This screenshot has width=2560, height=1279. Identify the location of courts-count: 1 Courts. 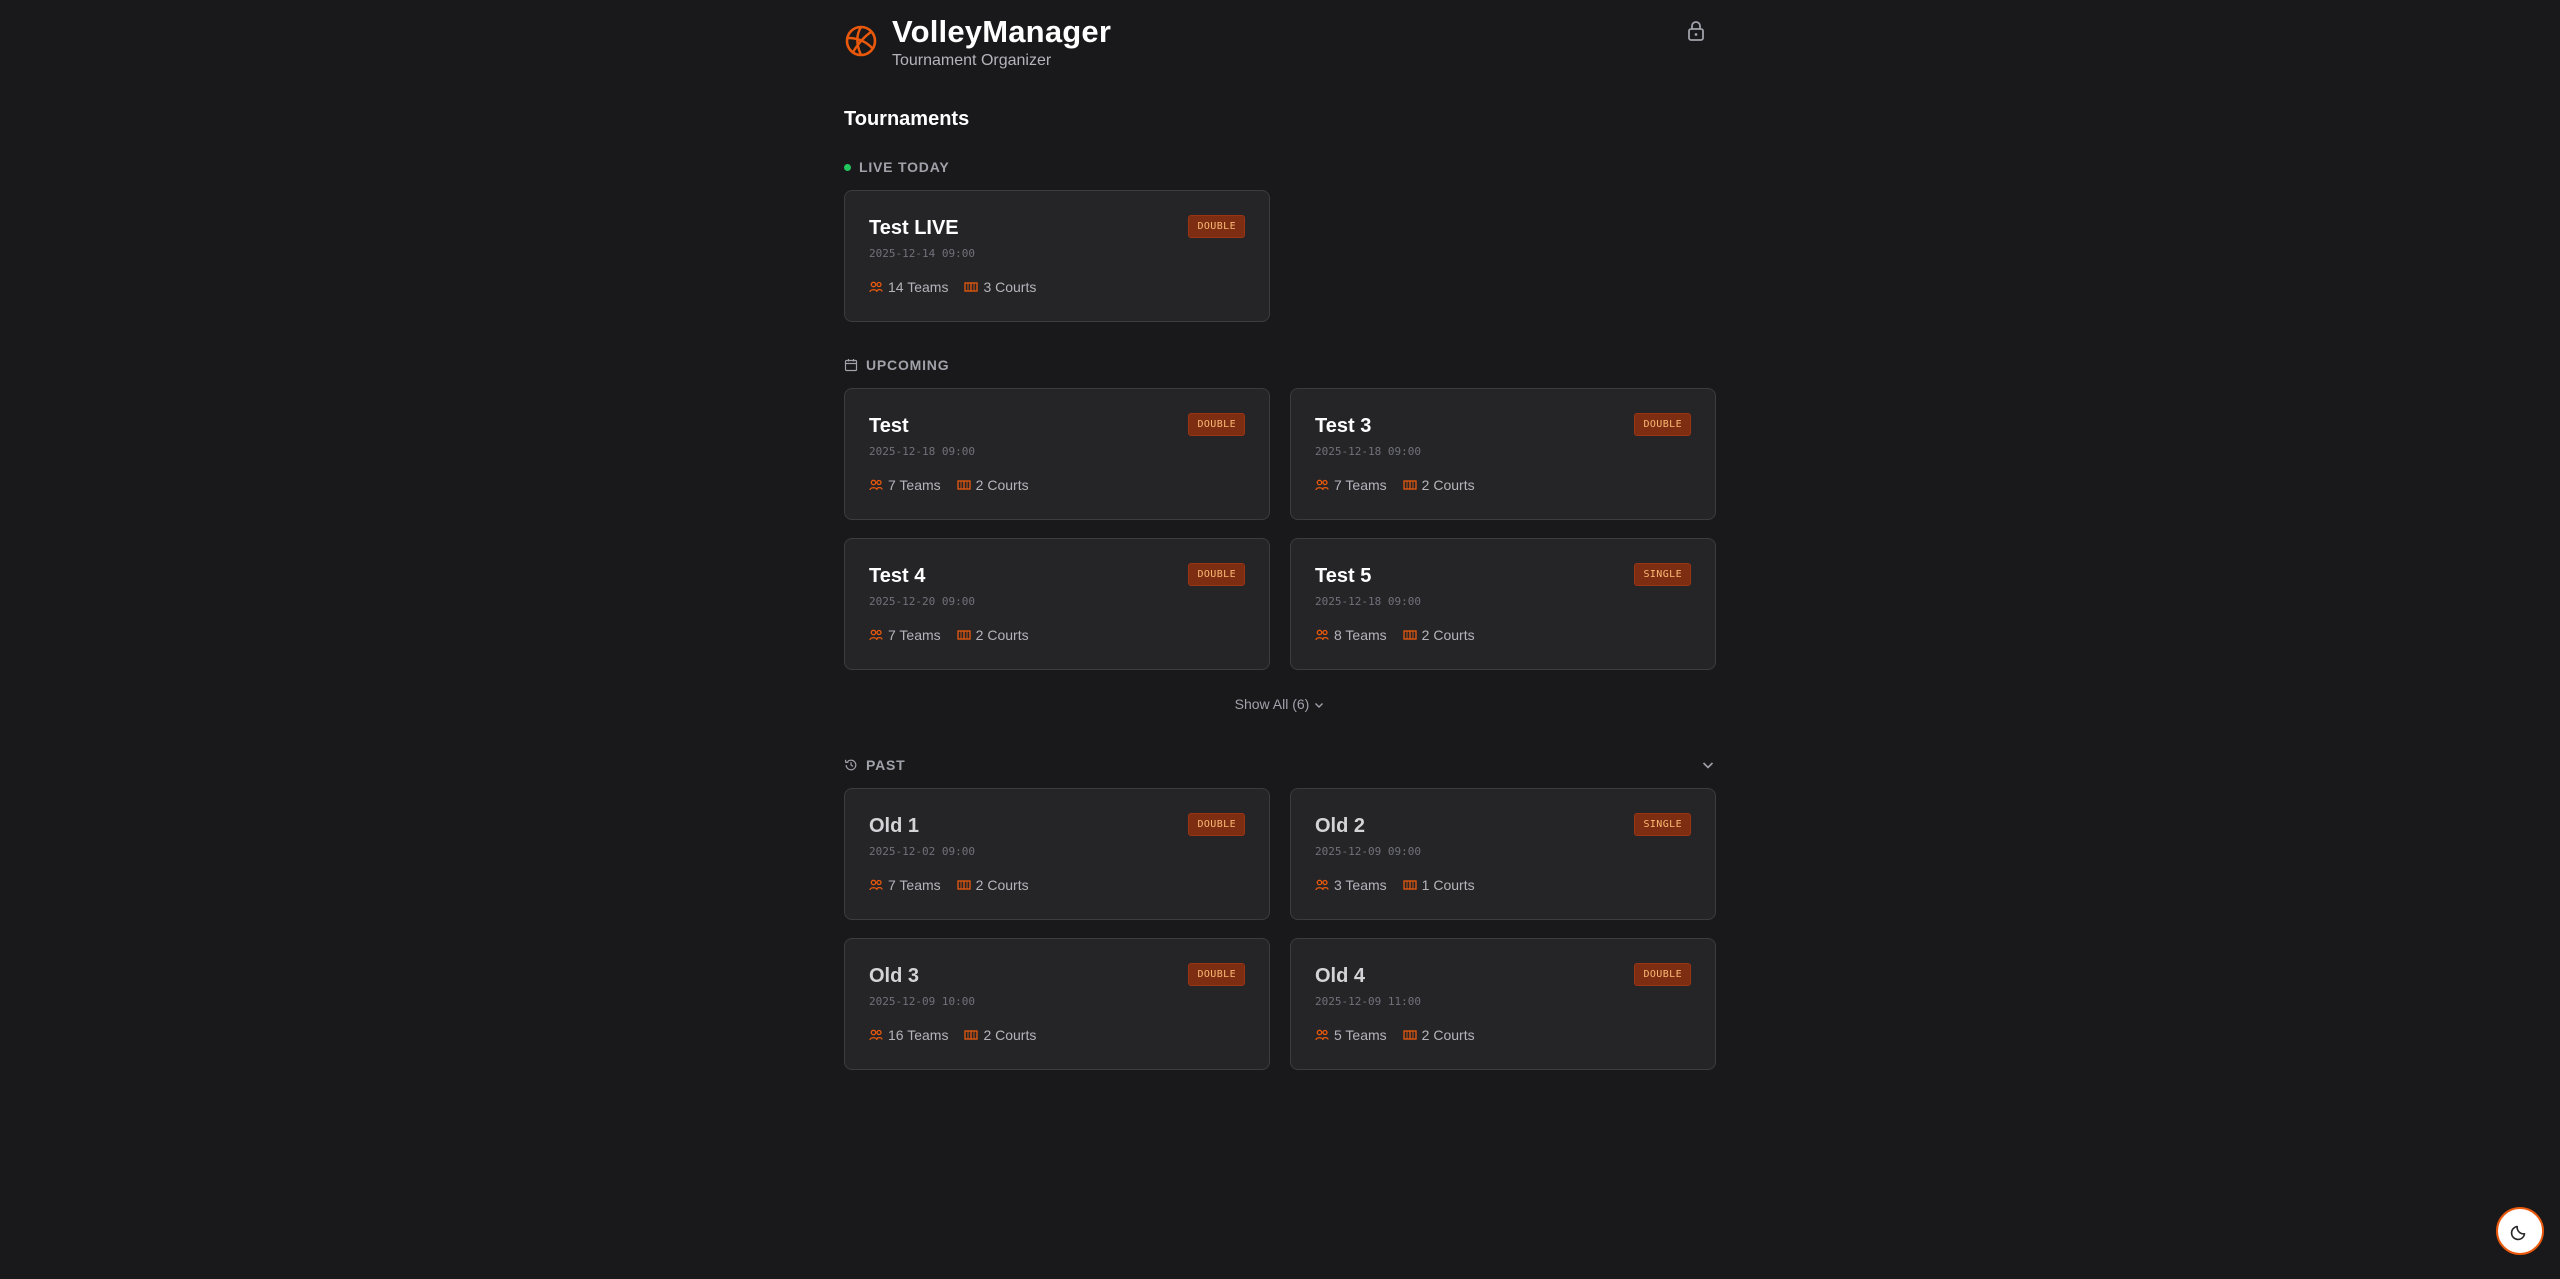
(1439, 885).